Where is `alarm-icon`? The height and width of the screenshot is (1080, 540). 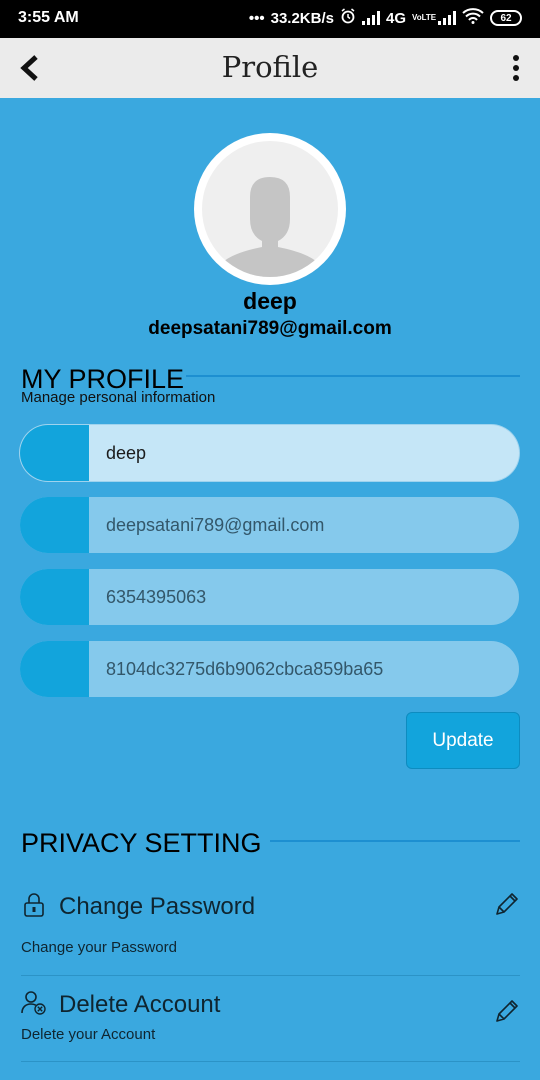 alarm-icon is located at coordinates (348, 18).